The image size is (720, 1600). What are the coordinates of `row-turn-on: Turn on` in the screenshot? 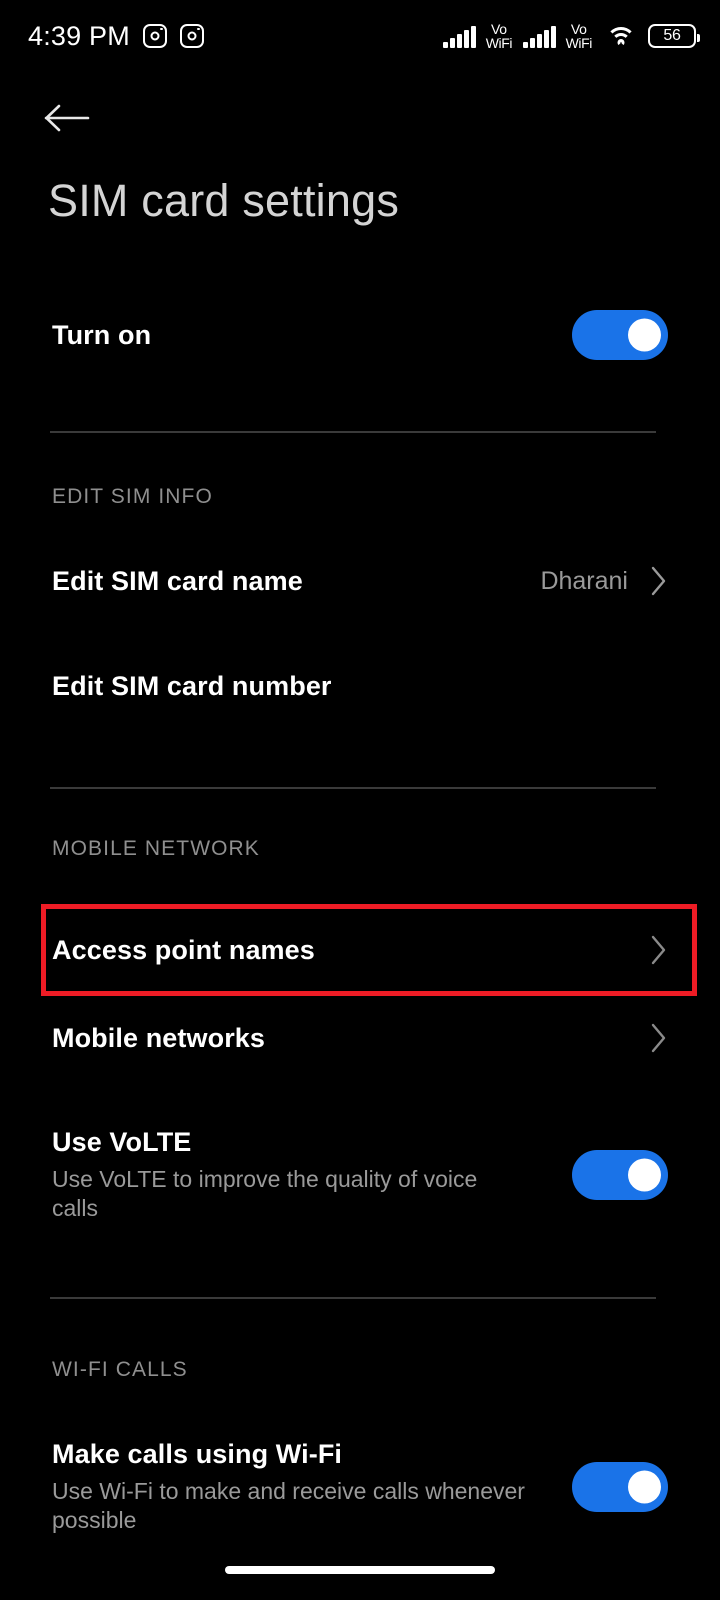 It's located at (360, 335).